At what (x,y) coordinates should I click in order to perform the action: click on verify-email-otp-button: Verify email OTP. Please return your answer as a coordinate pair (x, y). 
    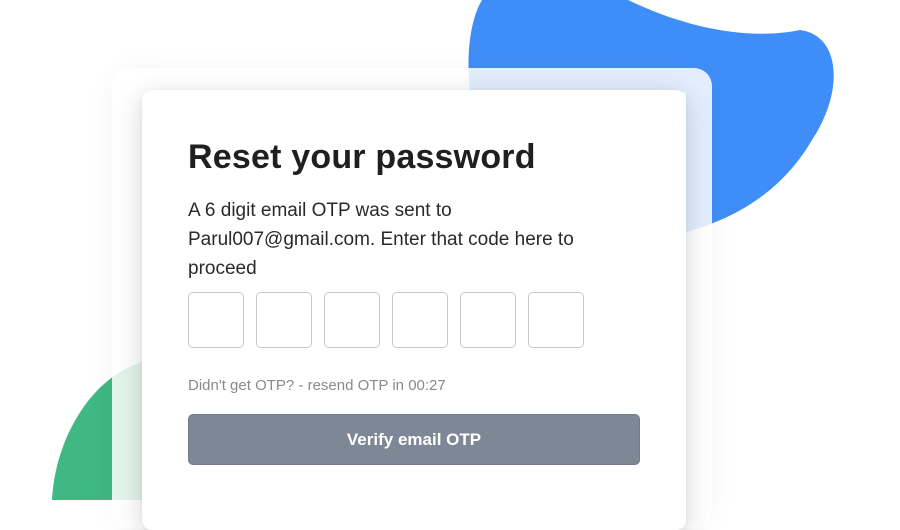
    Looking at the image, I should click on (414, 439).